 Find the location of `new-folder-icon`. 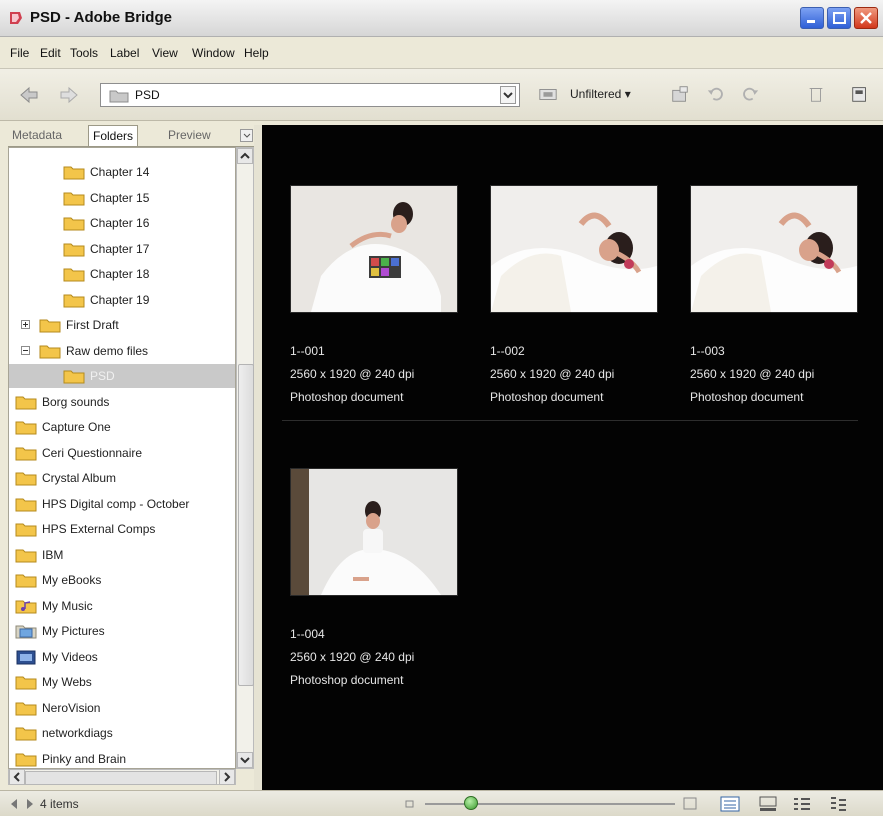

new-folder-icon is located at coordinates (680, 94).